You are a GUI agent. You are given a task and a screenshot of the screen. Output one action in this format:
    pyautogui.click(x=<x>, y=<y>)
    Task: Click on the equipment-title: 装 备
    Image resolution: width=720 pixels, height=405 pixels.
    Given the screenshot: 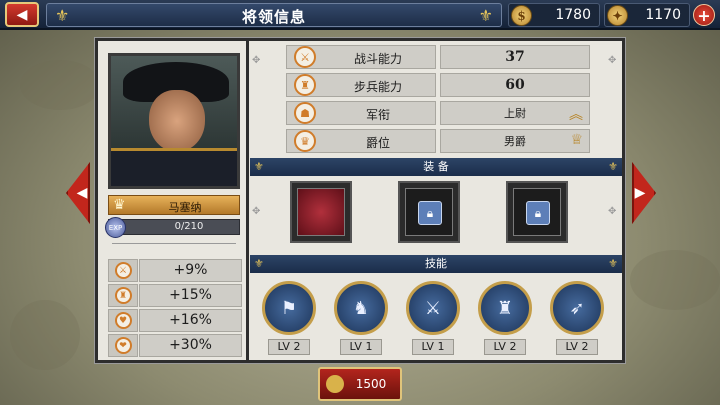 What is the action you would take?
    pyautogui.click(x=436, y=166)
    